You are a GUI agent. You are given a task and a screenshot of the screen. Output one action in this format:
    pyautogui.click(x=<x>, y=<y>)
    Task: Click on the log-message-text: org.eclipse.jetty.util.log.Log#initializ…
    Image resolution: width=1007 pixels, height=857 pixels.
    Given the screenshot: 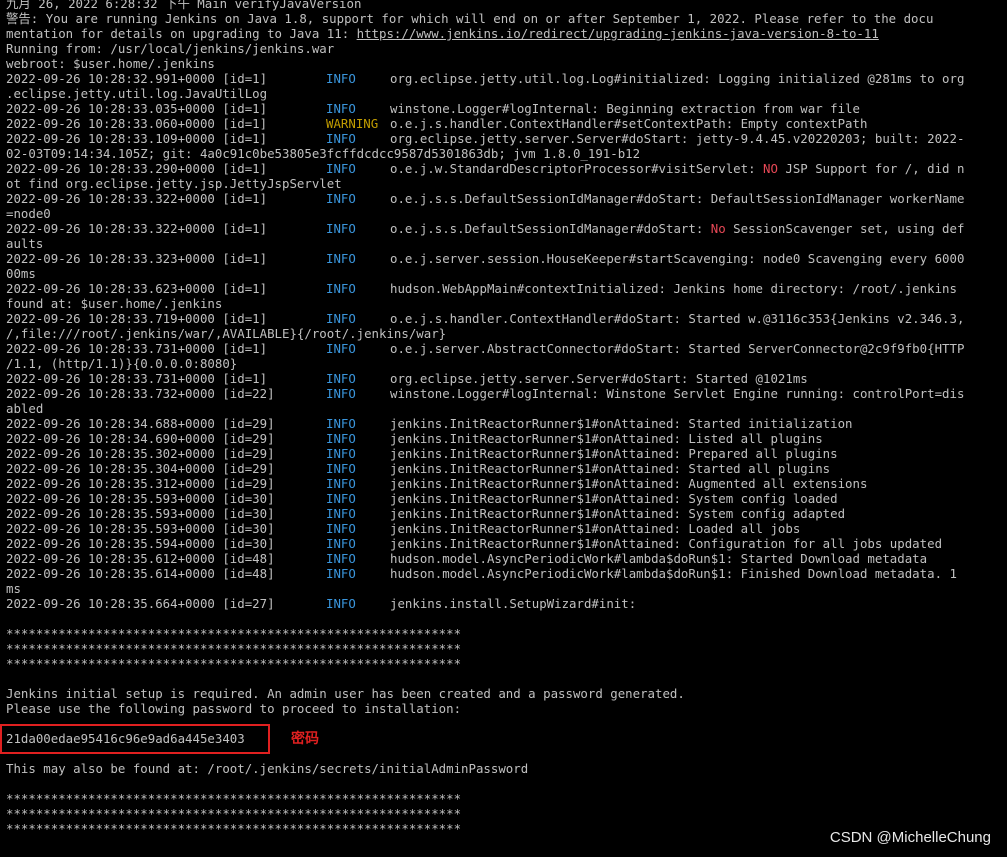 What is the action you would take?
    pyautogui.click(x=677, y=78)
    